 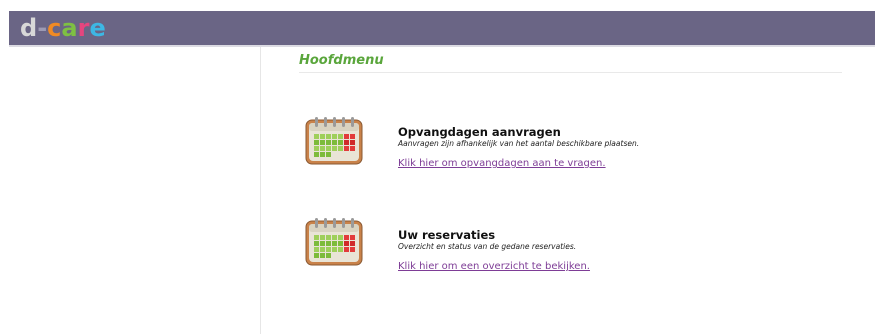 What do you see at coordinates (42, 28) in the screenshot?
I see `logo-letter-dash: -` at bounding box center [42, 28].